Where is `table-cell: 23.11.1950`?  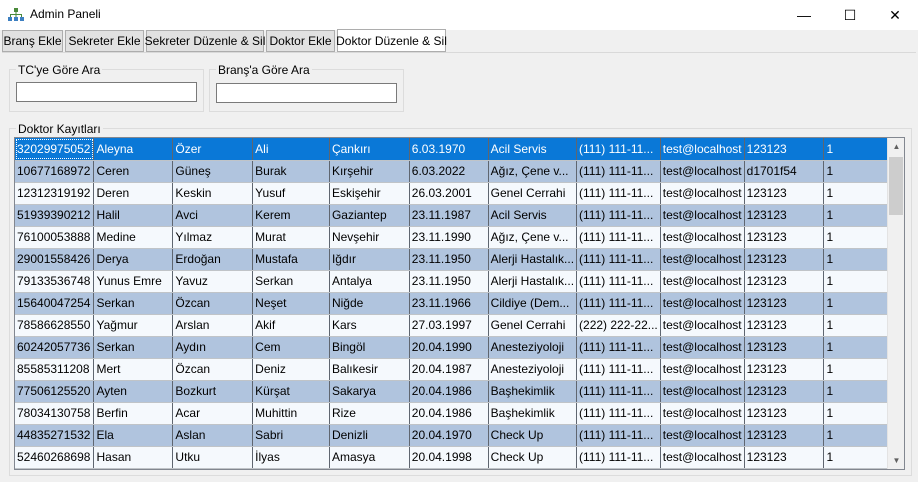
table-cell: 23.11.1950 is located at coordinates (449, 281).